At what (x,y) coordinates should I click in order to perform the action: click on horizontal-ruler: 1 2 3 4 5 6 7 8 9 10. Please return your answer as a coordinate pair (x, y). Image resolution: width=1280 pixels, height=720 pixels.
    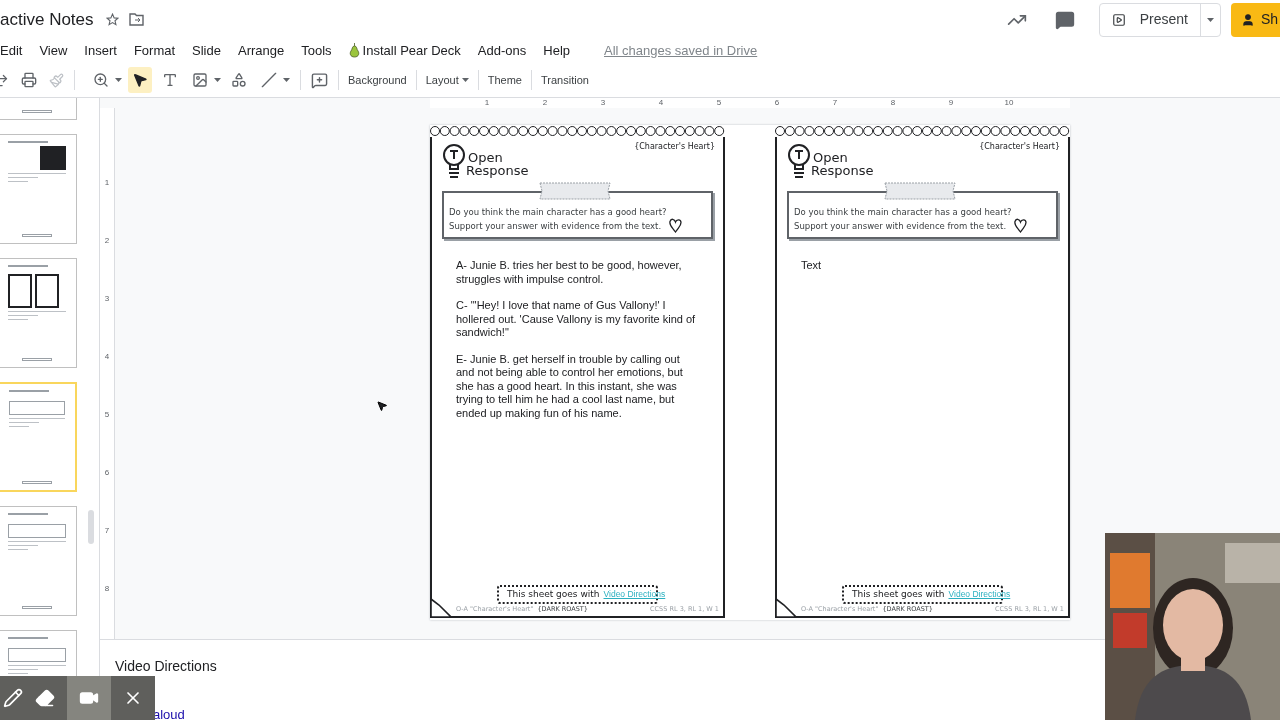
    Looking at the image, I should click on (750, 103).